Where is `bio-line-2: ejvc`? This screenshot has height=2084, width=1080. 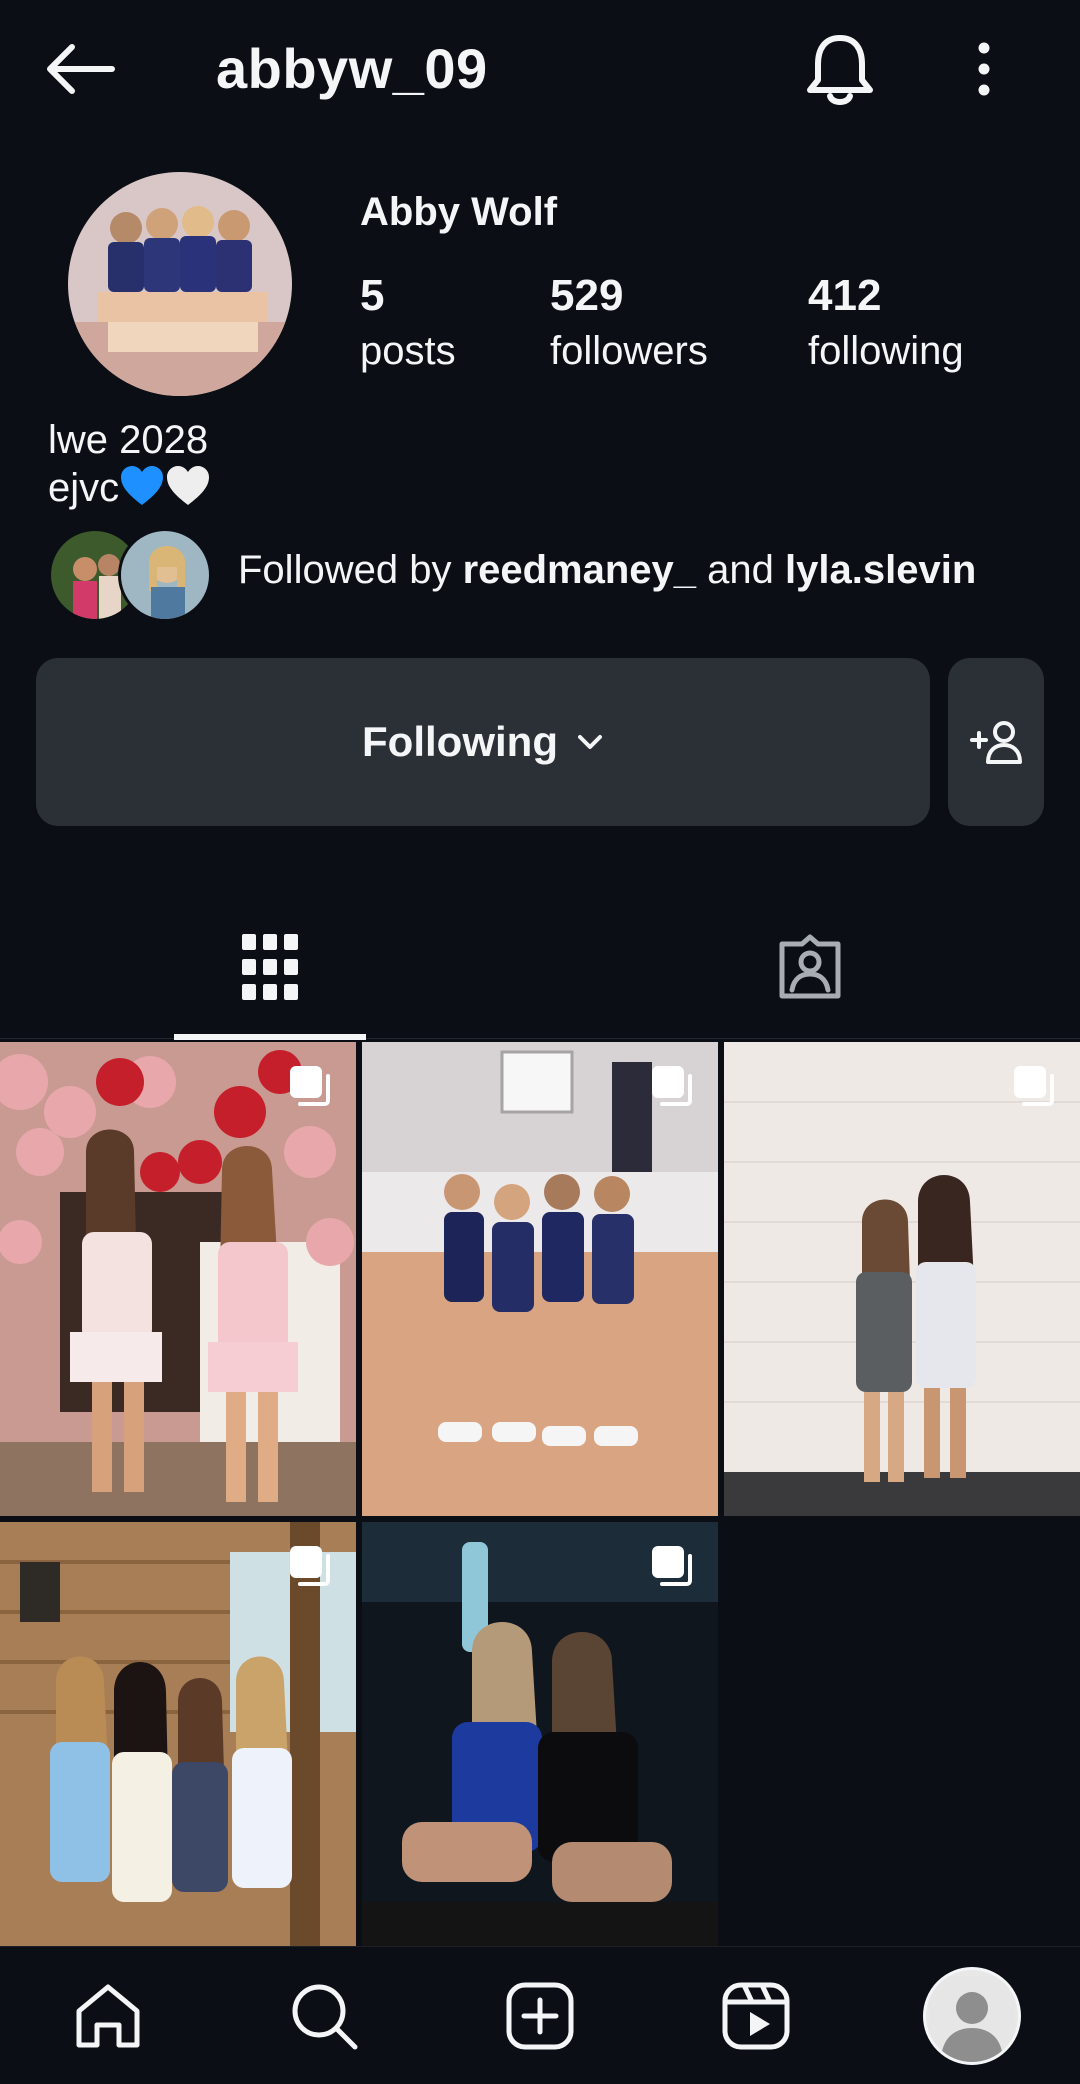 bio-line-2: ejvc is located at coordinates (129, 488).